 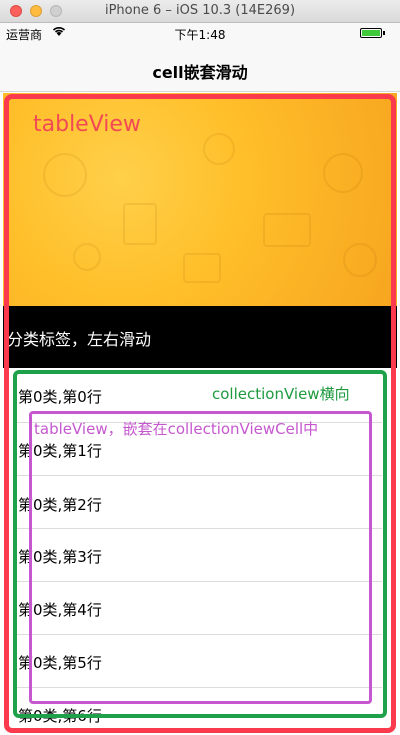 I want to click on simulator-titlebar: iPhone 6 – iOS 10.3 (14E269), so click(x=200, y=11).